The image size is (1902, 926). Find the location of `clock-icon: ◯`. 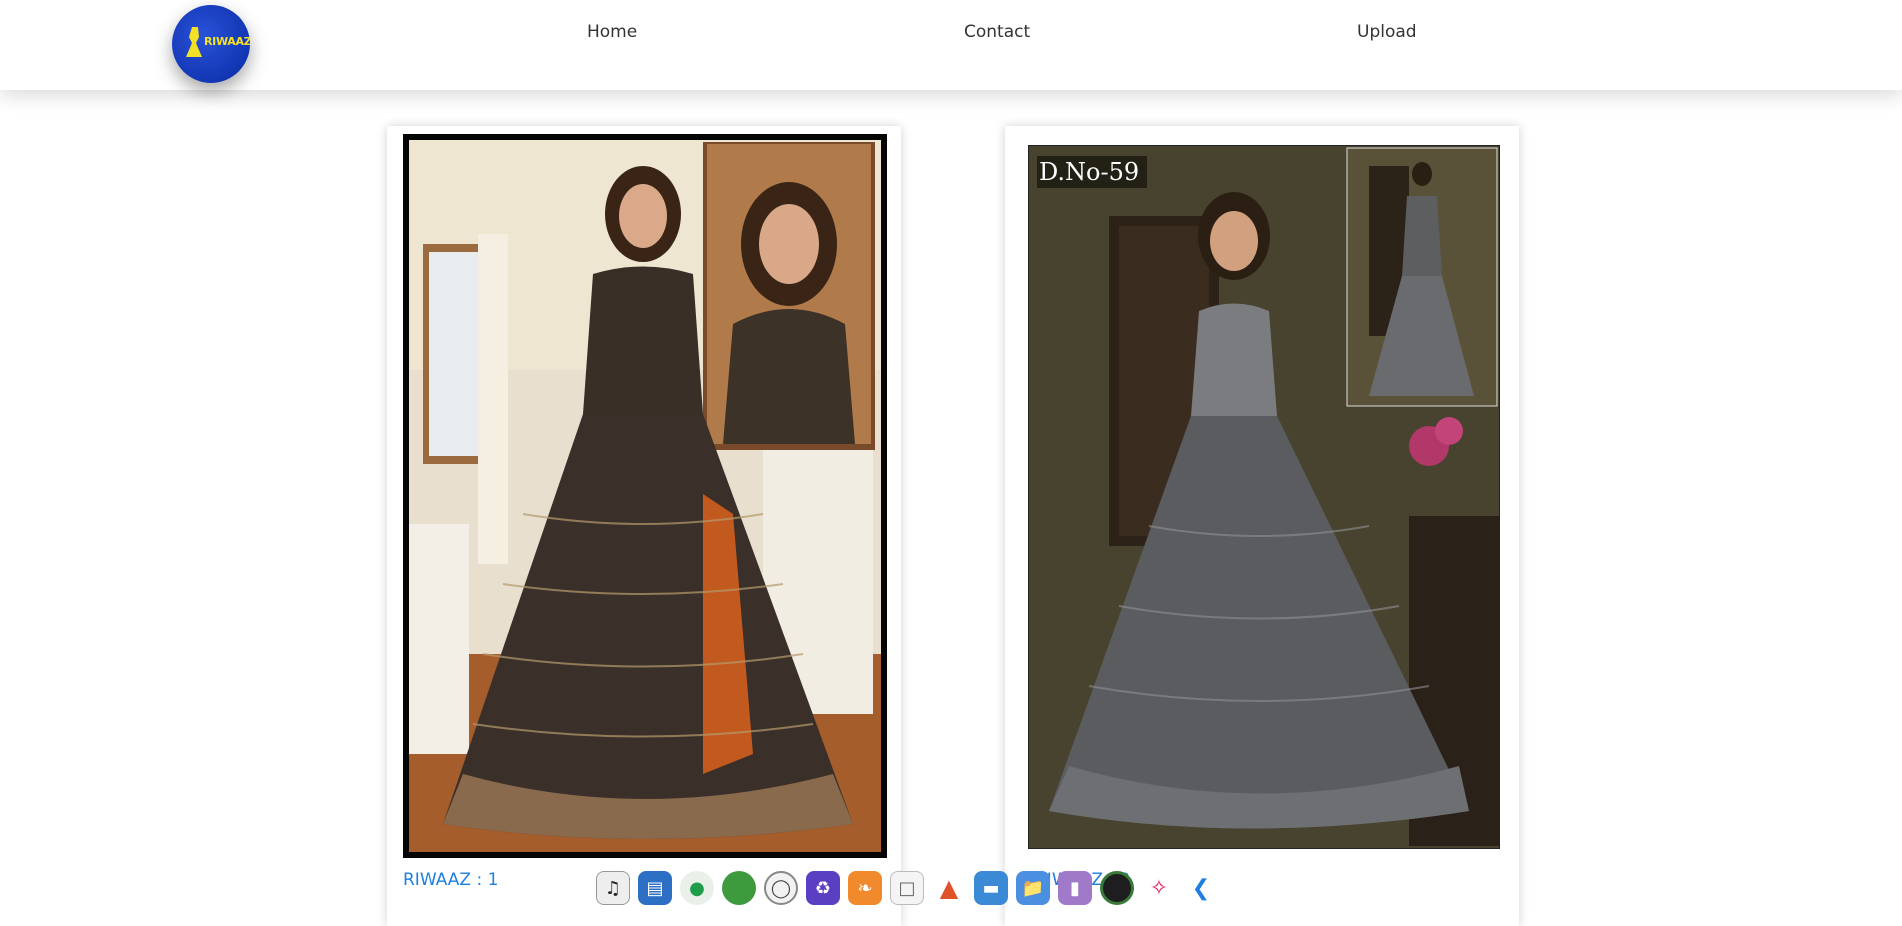

clock-icon: ◯ is located at coordinates (781, 888).